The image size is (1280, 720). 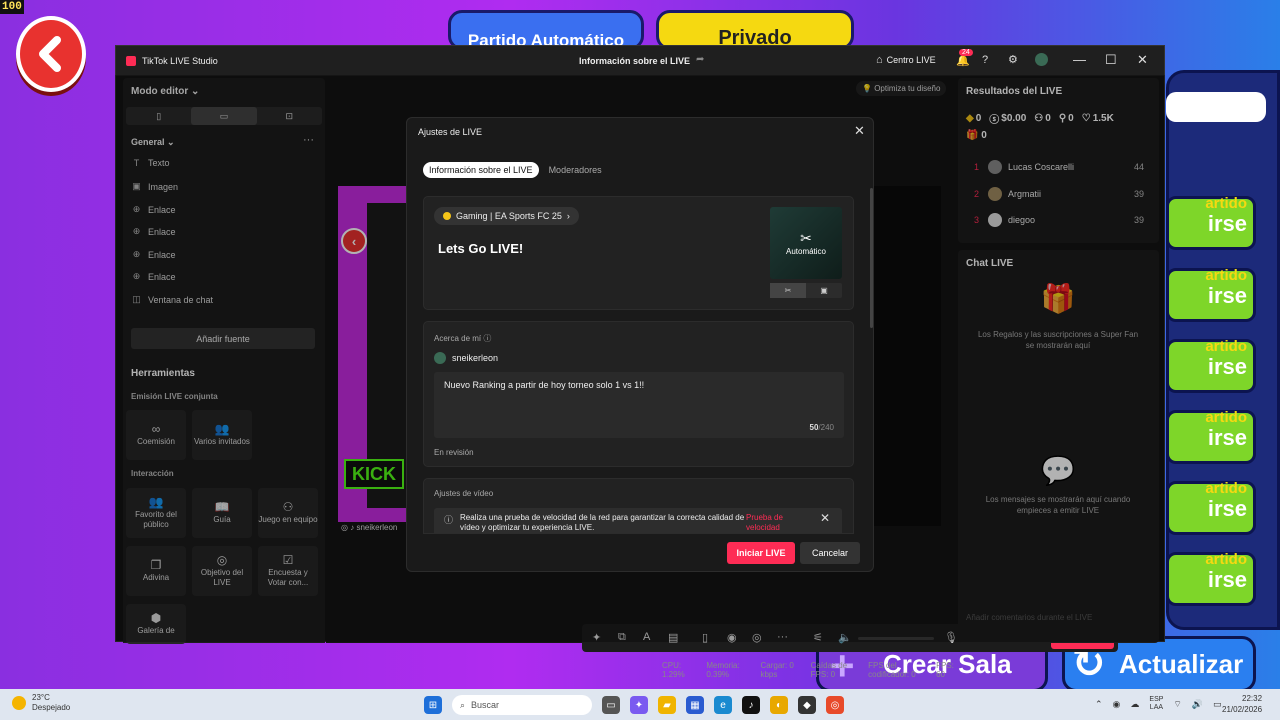 I want to click on help-icon: ?, so click(x=985, y=60).